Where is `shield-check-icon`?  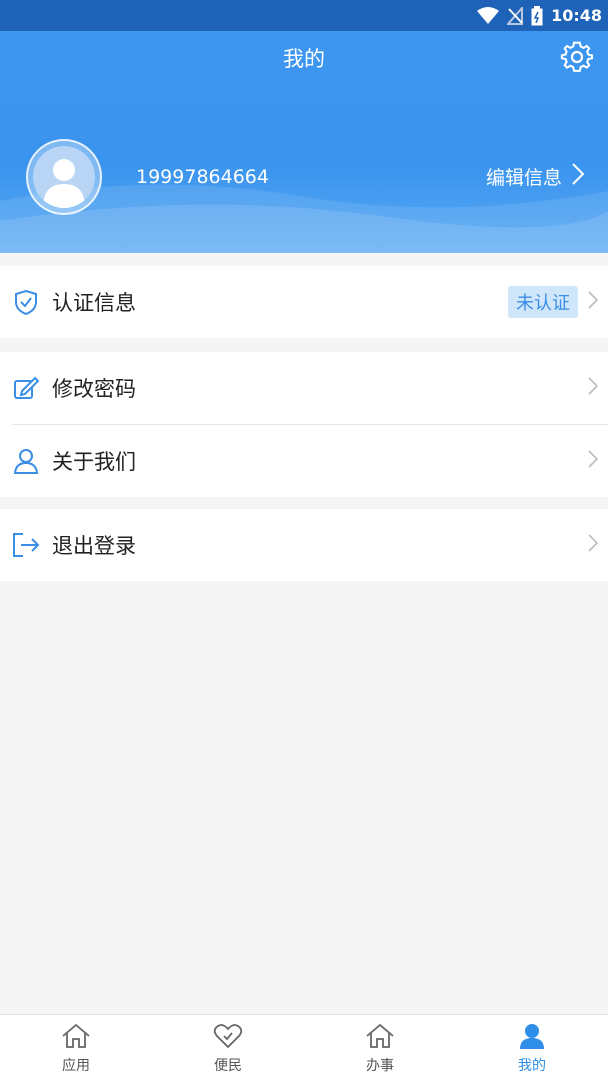 shield-check-icon is located at coordinates (26, 302).